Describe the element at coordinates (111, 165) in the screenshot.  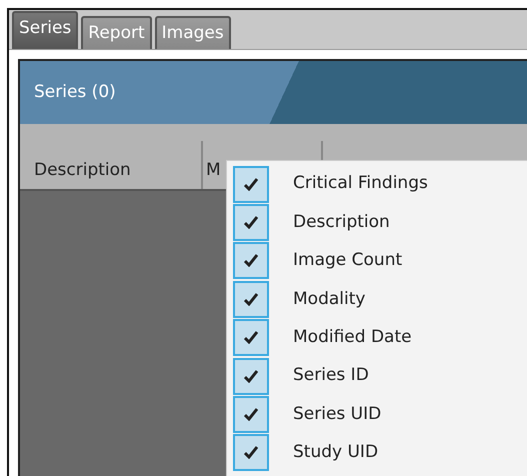
I see `column-header: Description` at that location.